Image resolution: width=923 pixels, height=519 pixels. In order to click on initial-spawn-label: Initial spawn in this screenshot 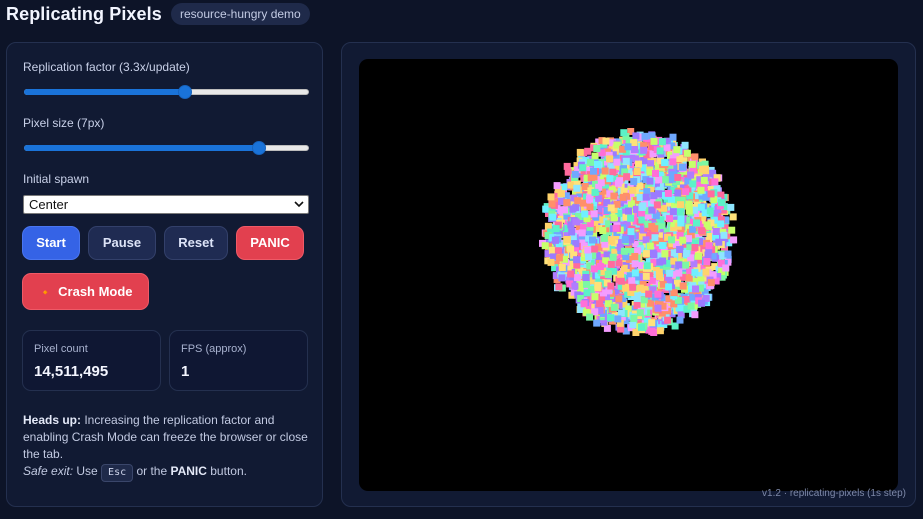, I will do `click(56, 179)`.